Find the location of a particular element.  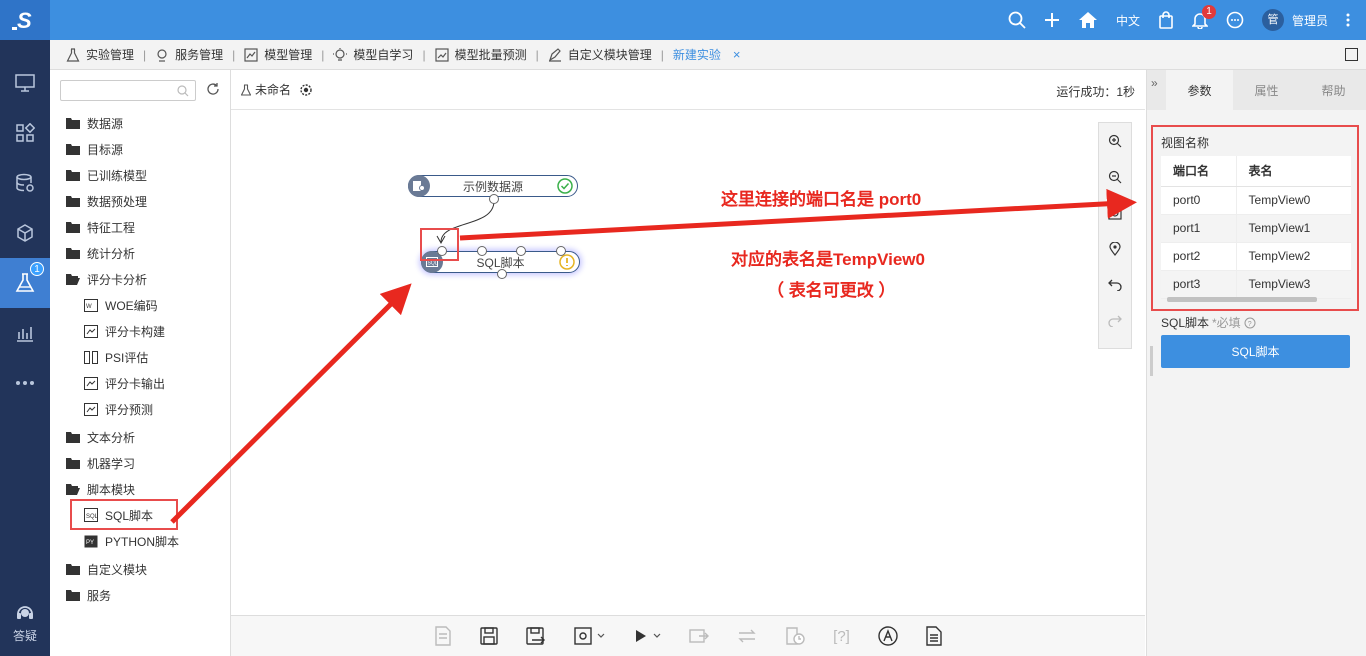

tree-folder: 数据预处理 is located at coordinates (140, 201).